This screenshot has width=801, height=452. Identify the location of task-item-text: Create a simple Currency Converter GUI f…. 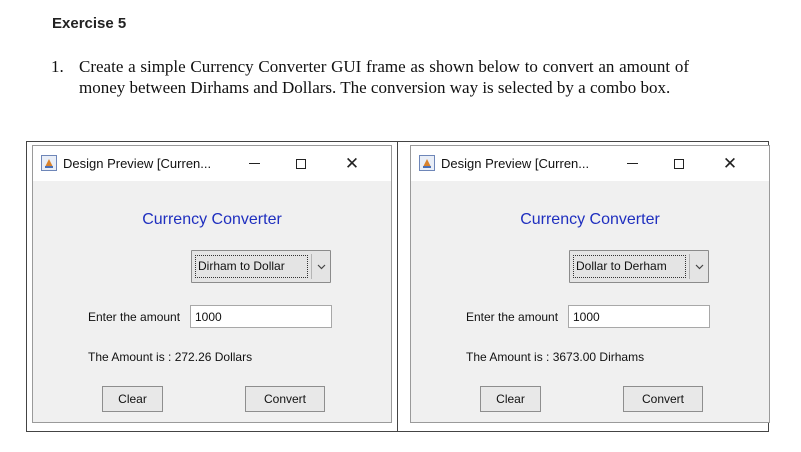
(384, 77).